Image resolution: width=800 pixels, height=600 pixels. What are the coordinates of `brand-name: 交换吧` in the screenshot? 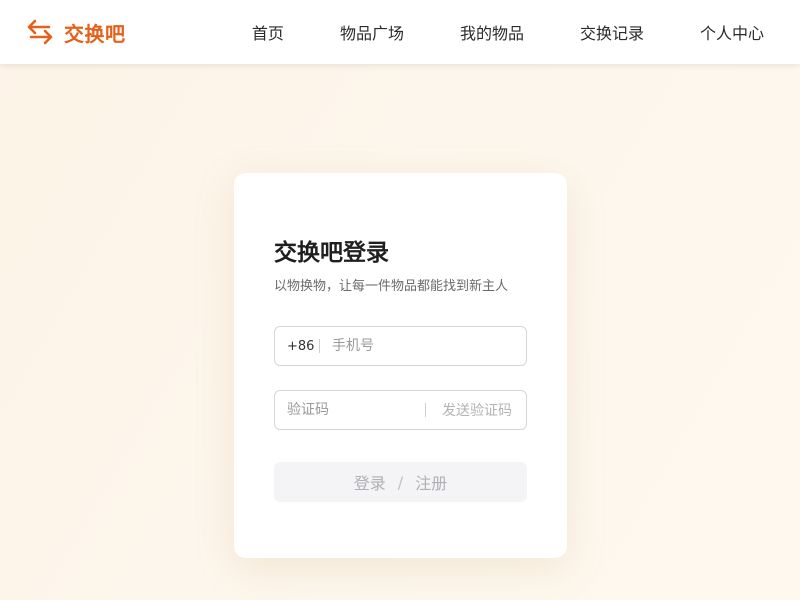 It's located at (95, 33).